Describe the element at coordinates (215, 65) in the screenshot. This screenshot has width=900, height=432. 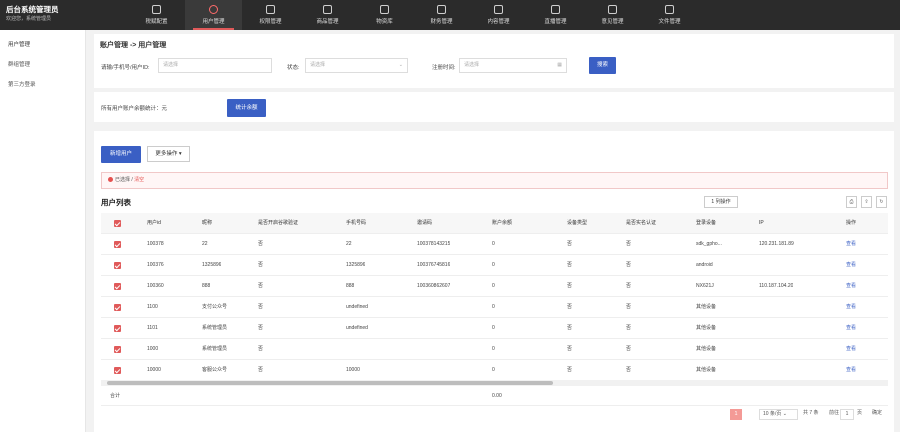
I see `account-filter-input: 请选择` at that location.